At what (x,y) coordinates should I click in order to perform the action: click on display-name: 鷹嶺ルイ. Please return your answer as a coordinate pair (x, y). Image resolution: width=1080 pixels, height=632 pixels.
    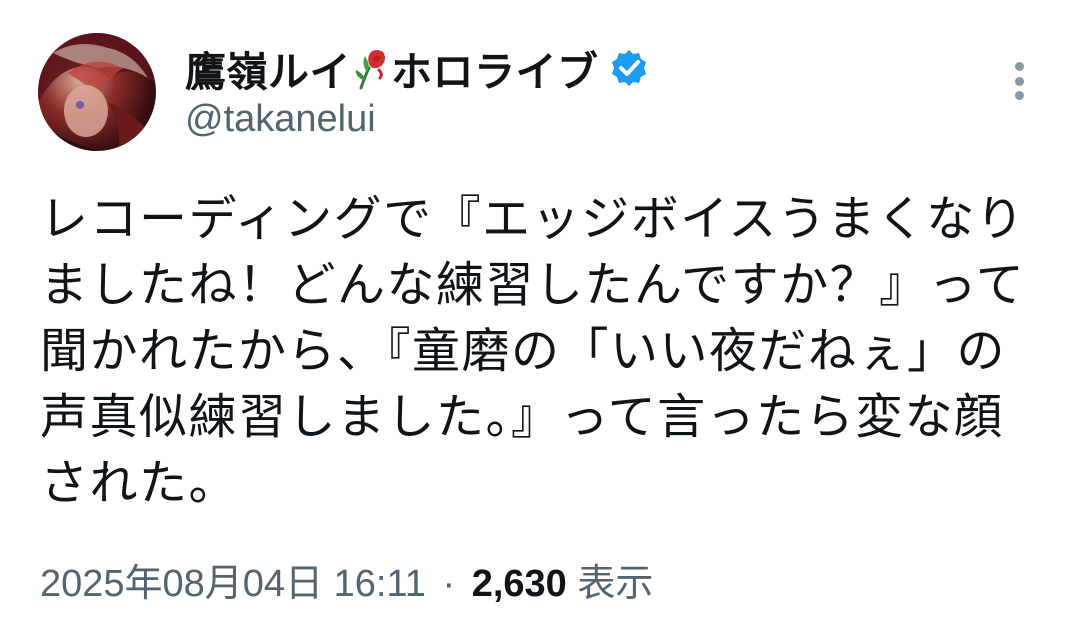
    Looking at the image, I should click on (268, 68).